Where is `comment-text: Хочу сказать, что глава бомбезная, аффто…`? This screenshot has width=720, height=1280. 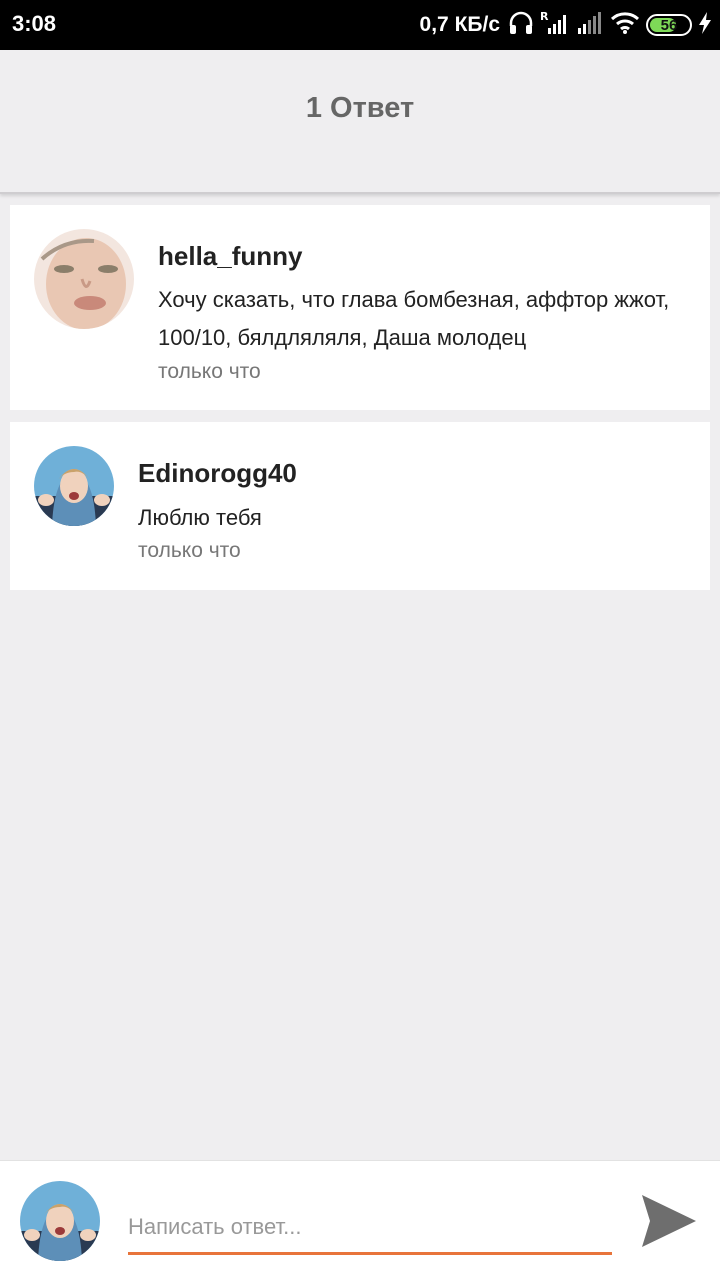 comment-text: Хочу сказать, что глава бомбезная, аффто… is located at coordinates (414, 318).